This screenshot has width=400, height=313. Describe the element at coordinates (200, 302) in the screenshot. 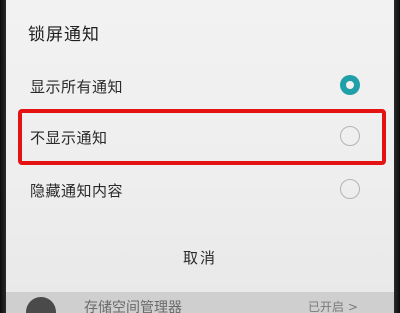

I see `background-list-item: 存储空间管理器 已开启 >` at that location.